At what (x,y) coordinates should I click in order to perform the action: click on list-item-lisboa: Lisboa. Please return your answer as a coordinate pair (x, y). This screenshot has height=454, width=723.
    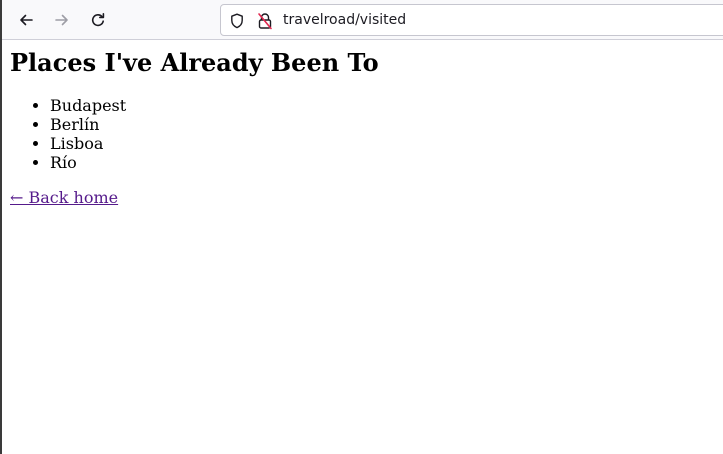
    Looking at the image, I should click on (380, 143).